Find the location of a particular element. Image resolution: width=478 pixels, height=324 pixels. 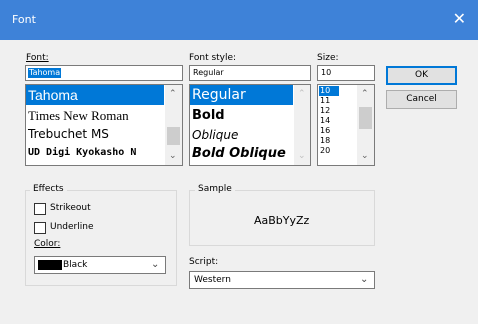

font-input: Tahoma is located at coordinates (104, 73).